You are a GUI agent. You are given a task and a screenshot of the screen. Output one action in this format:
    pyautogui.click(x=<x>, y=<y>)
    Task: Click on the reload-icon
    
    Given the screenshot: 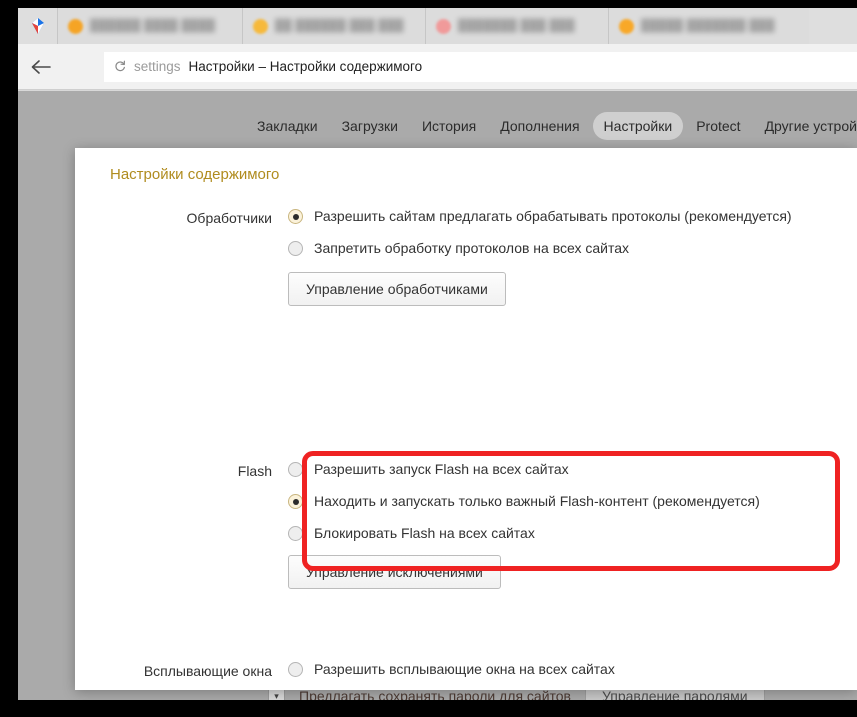 What is the action you would take?
    pyautogui.click(x=120, y=67)
    